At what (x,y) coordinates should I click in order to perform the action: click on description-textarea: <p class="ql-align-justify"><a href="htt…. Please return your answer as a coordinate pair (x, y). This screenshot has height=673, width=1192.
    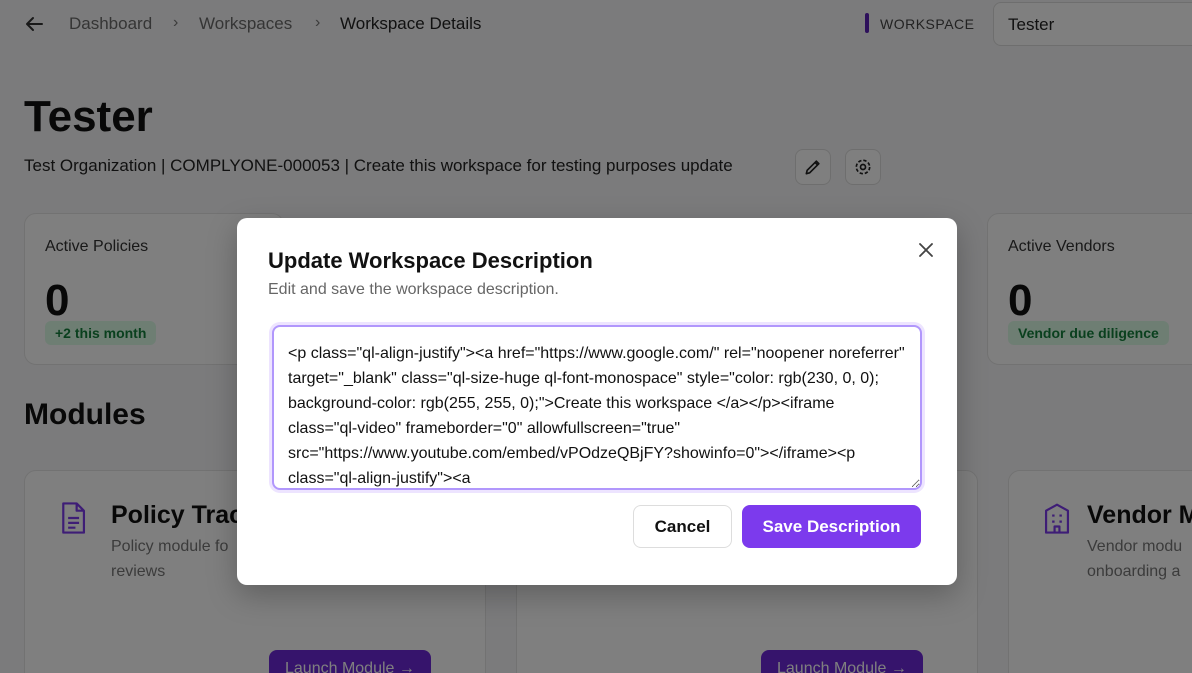
    Looking at the image, I should click on (597, 407).